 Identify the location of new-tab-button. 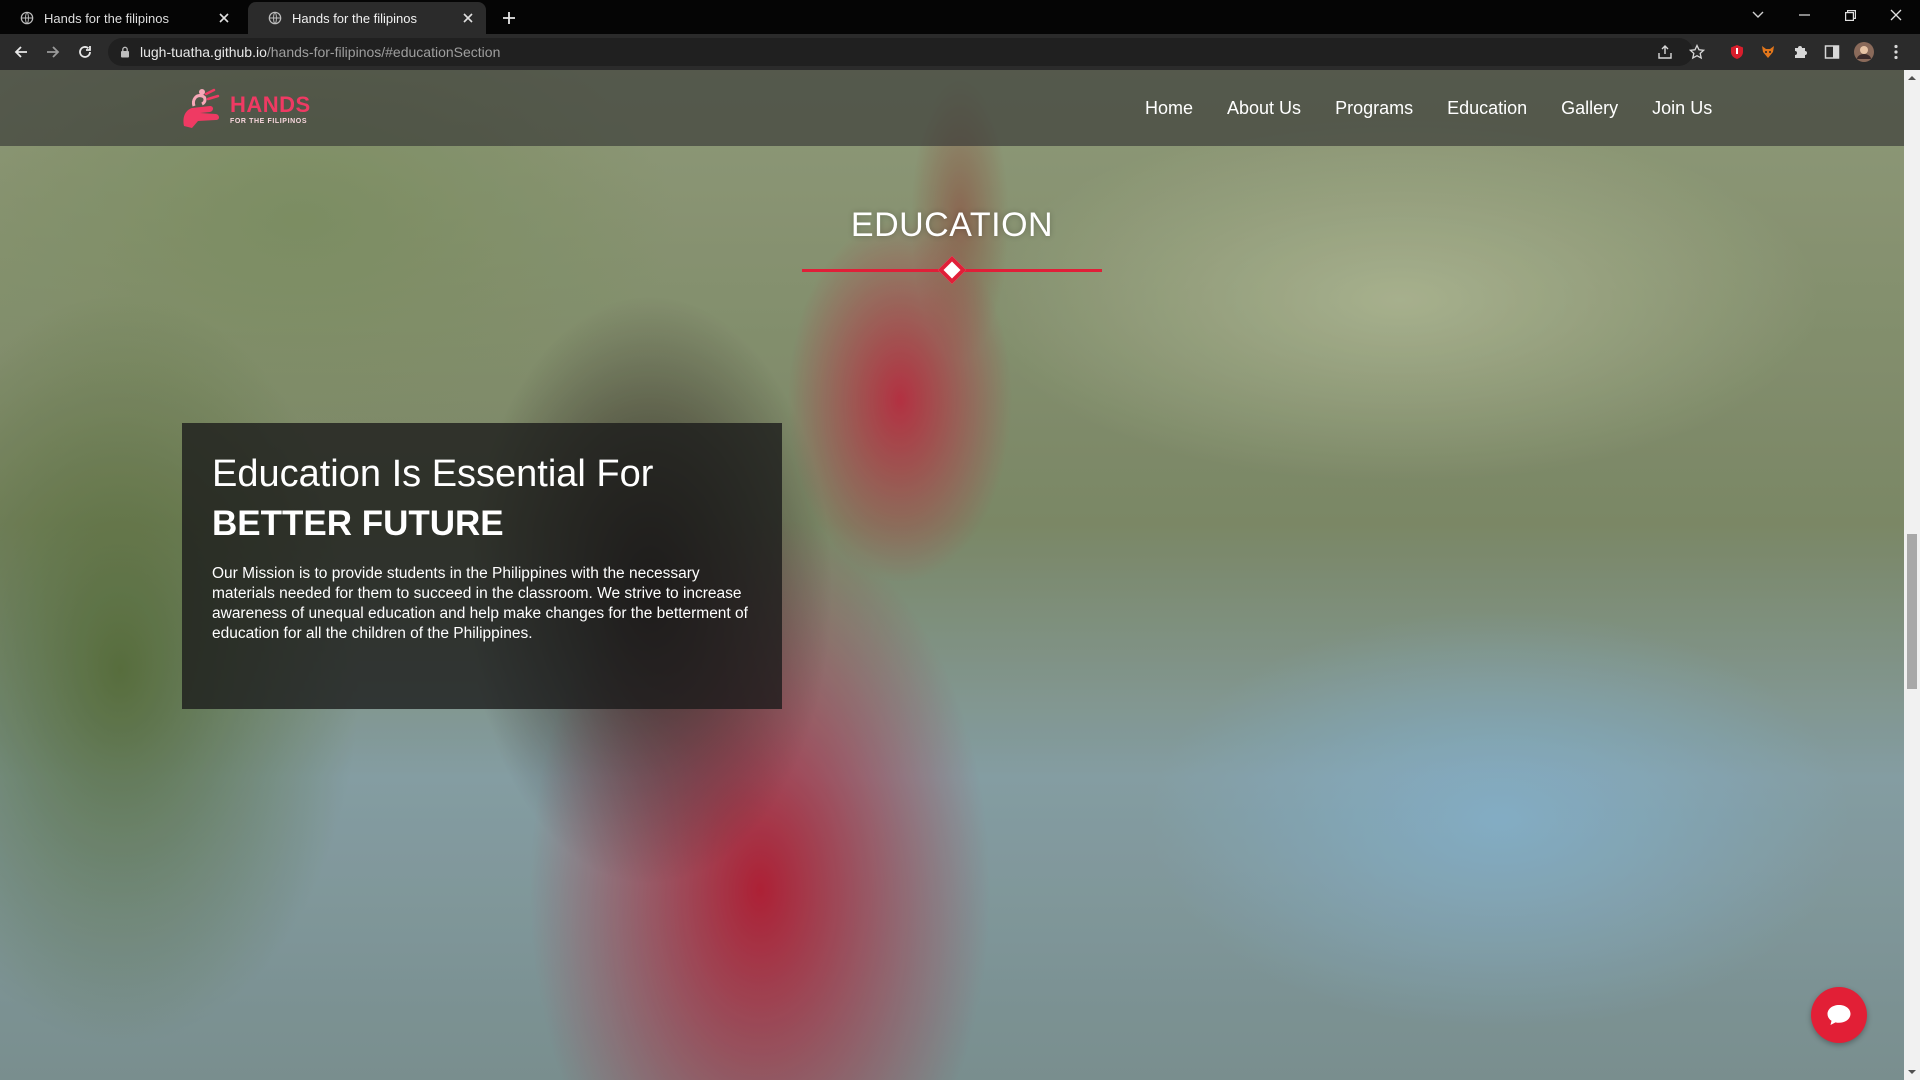
(509, 18).